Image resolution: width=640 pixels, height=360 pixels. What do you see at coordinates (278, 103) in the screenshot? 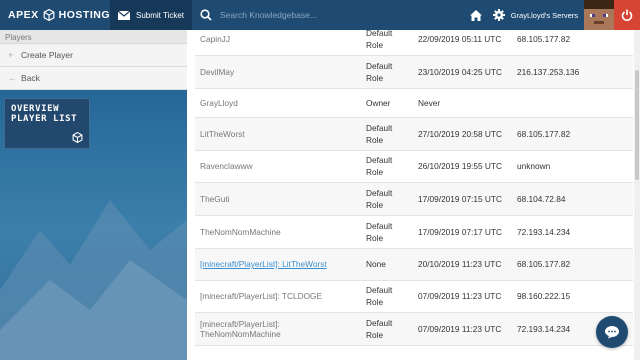
I see `player-name-cell: GrayLloyd` at bounding box center [278, 103].